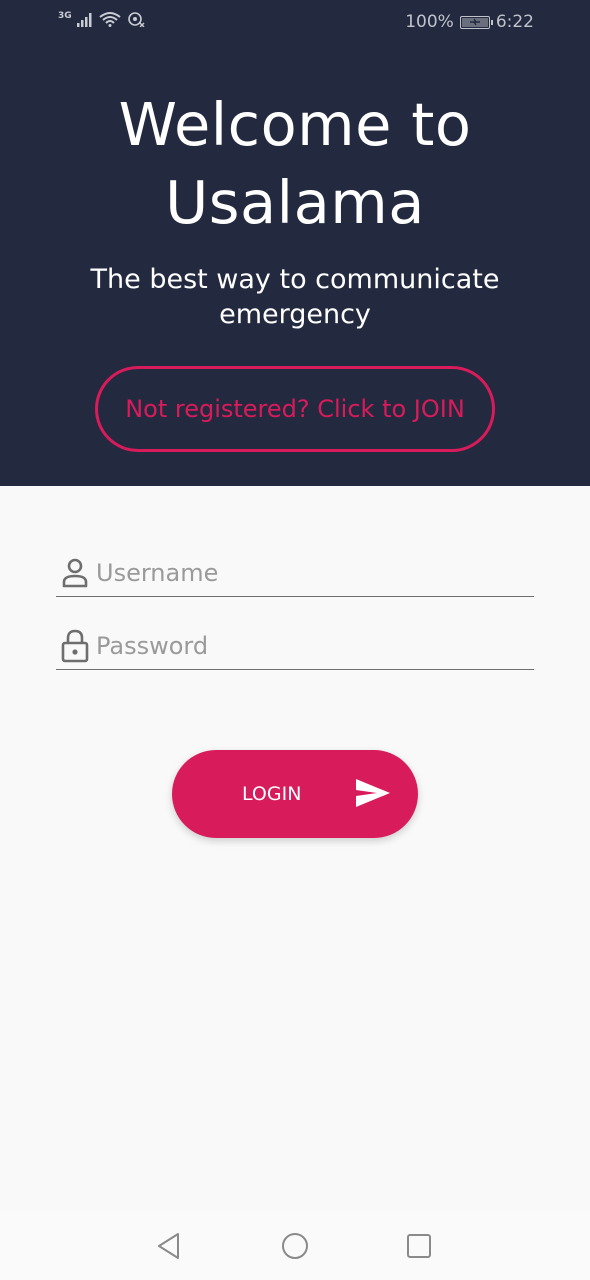 This screenshot has width=590, height=1280. Describe the element at coordinates (295, 297) in the screenshot. I see `tagline: The best way to communicate emergency` at that location.